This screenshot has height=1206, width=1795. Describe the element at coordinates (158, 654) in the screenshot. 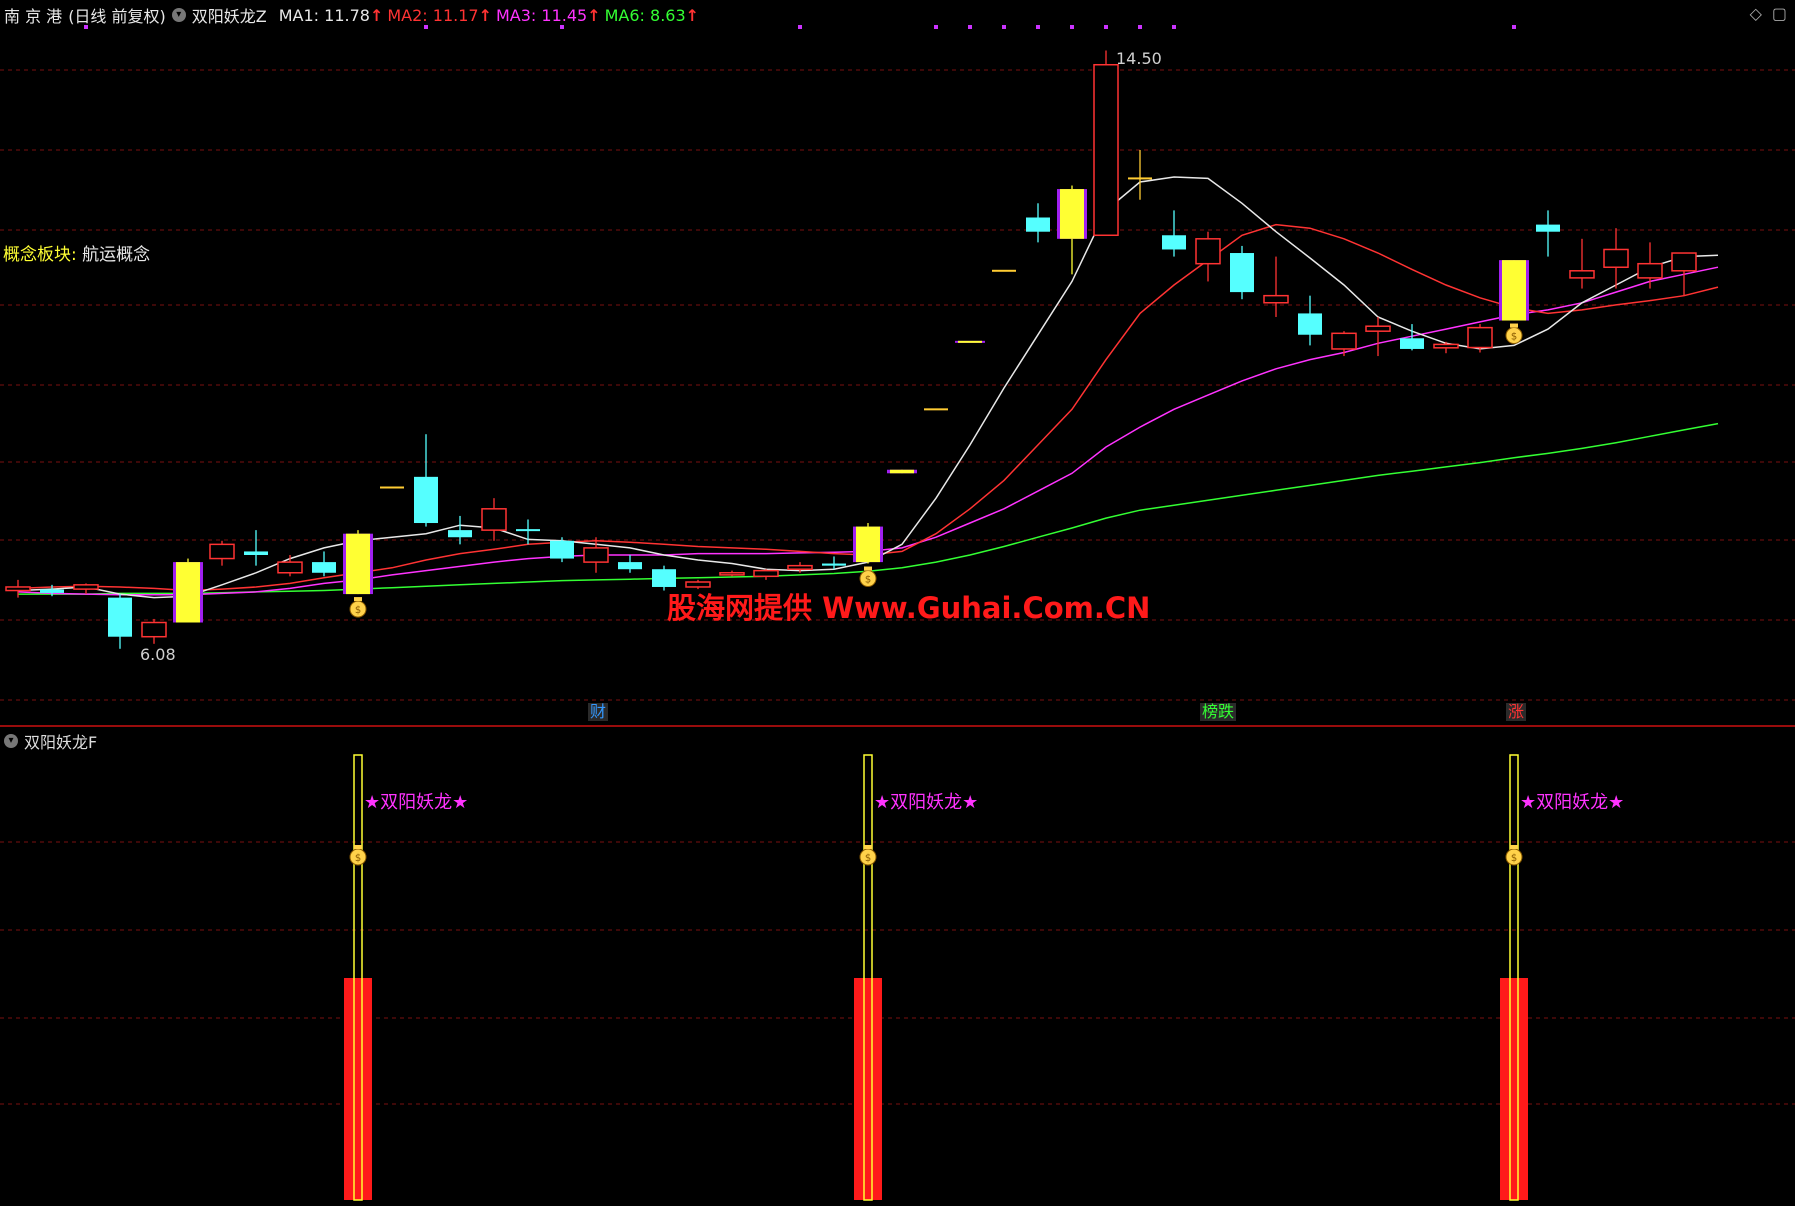

I see `low-price-label: 6.08` at that location.